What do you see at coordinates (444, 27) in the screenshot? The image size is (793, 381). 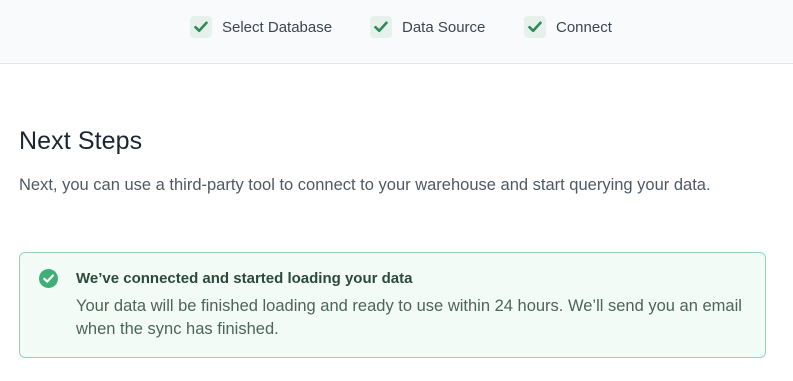 I see `step-label: Data Source` at bounding box center [444, 27].